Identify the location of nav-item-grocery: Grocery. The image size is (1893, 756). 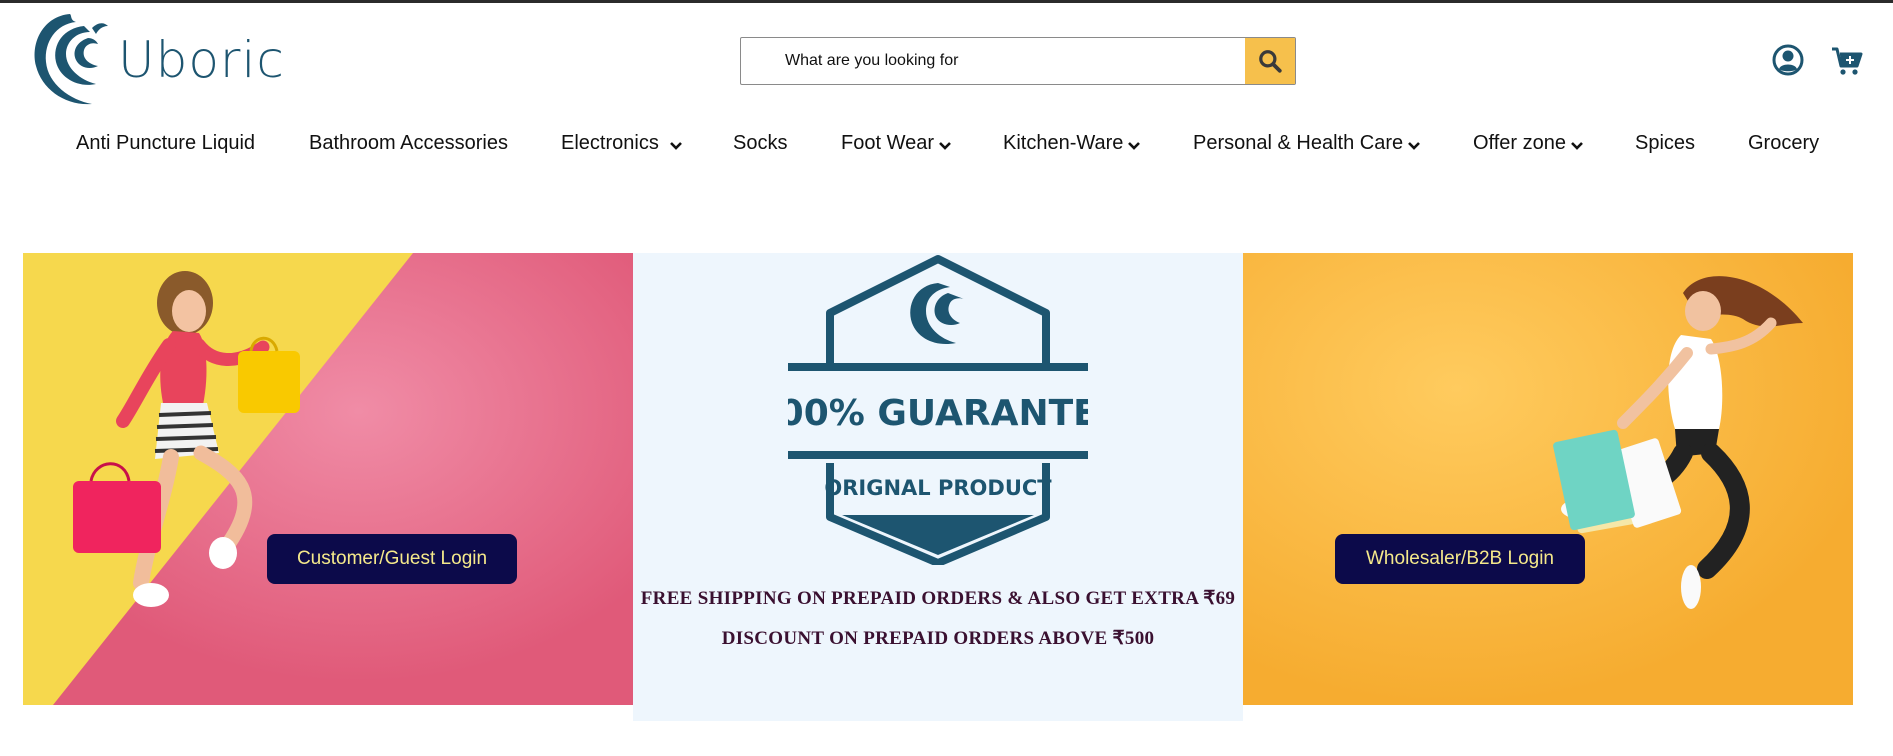
(1783, 143).